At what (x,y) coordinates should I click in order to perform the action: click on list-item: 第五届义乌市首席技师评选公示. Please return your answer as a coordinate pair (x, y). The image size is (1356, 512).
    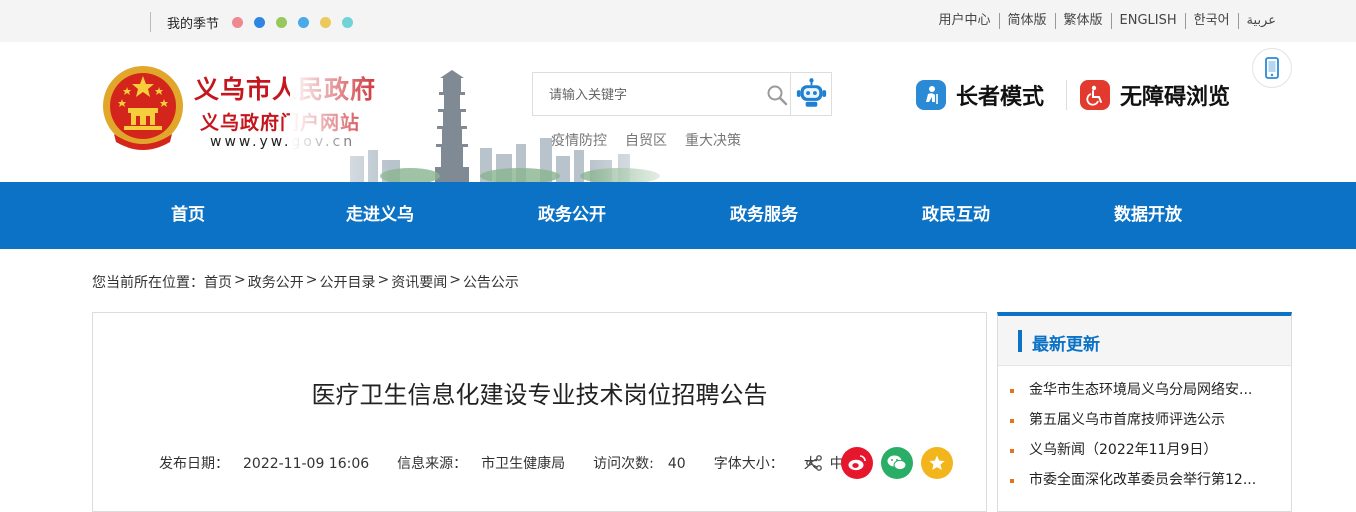
    Looking at the image, I should click on (1133, 425).